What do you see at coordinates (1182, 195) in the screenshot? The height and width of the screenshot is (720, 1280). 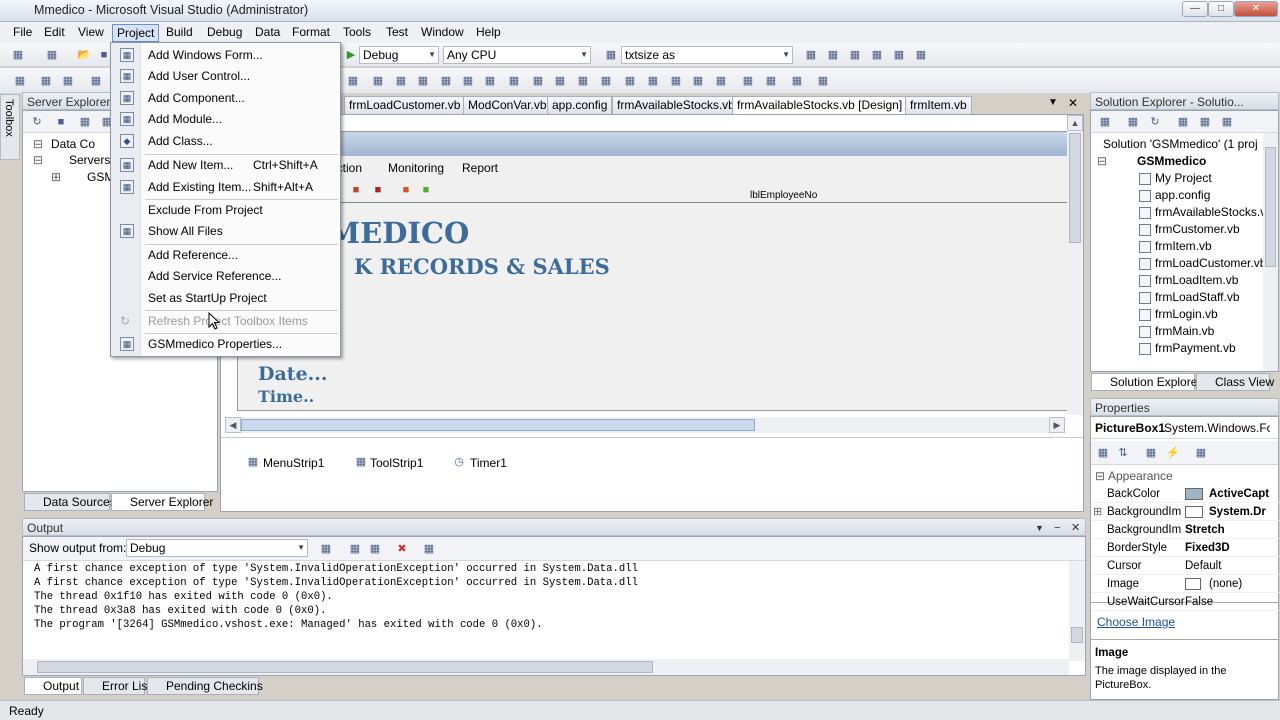 I see `solution-item: app.config` at bounding box center [1182, 195].